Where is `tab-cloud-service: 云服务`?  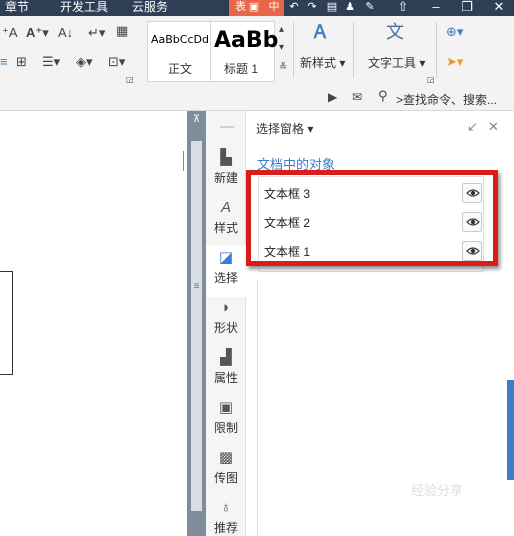
tab-cloud-service: 云服务 is located at coordinates (150, 7).